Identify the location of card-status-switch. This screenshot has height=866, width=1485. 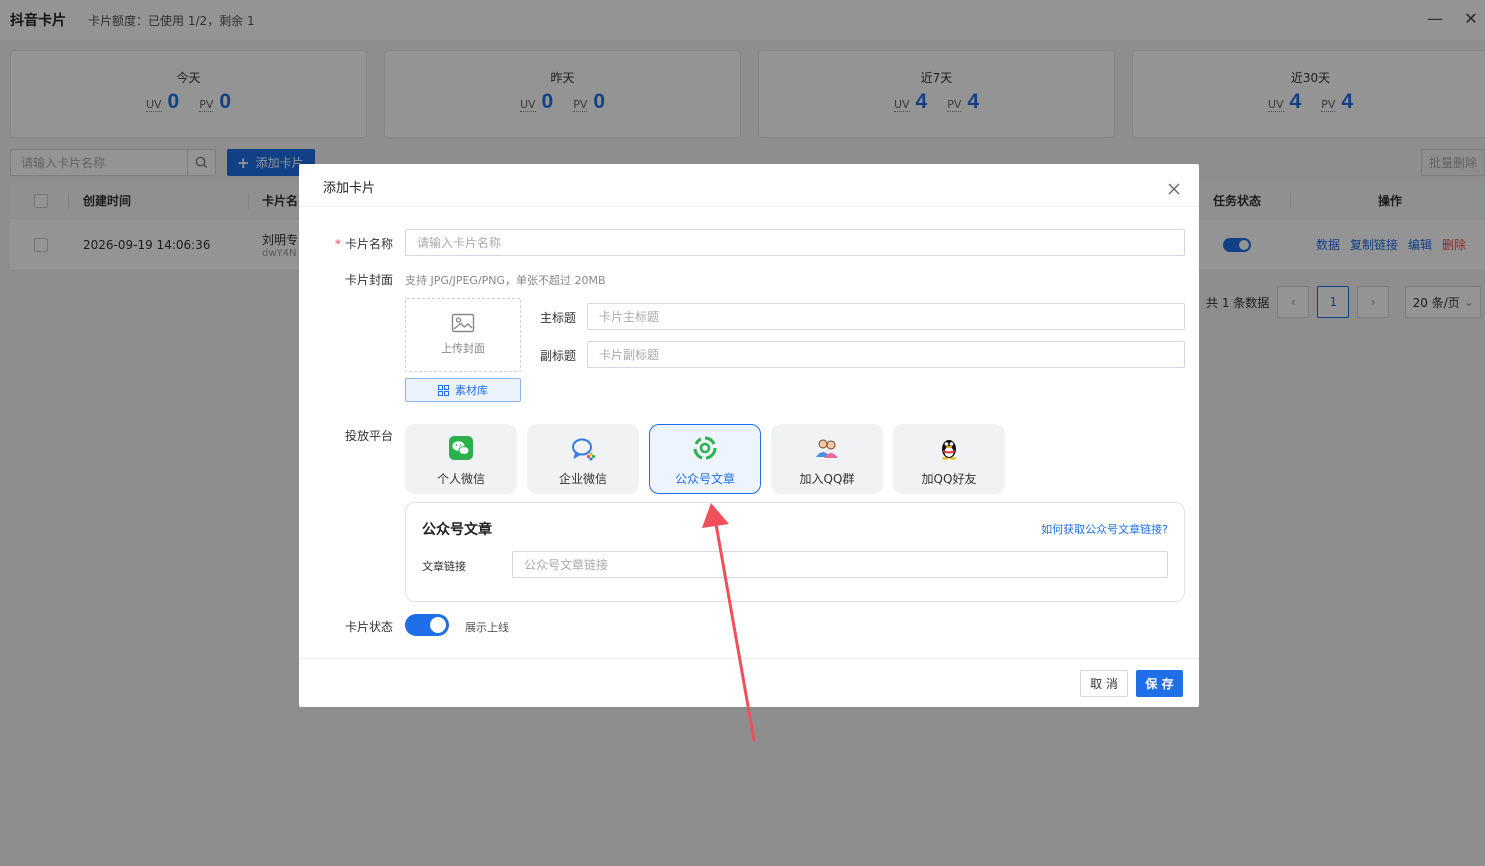
(427, 625).